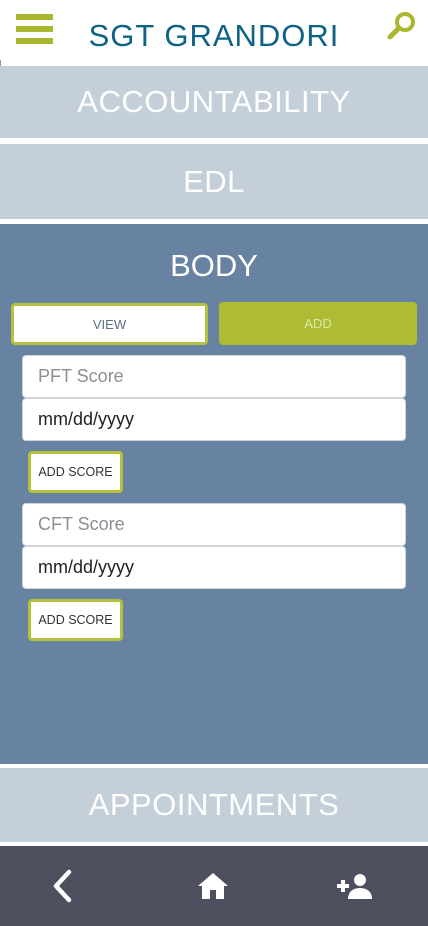  I want to click on pft-date-input: mm/dd/yyyy, so click(214, 419).